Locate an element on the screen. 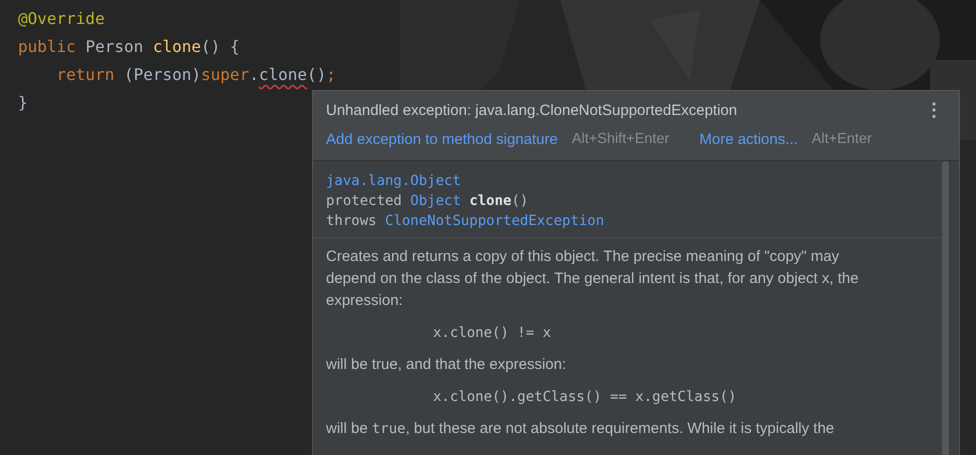  doc-paragraph: will be true, and that the expression: is located at coordinates (447, 365).